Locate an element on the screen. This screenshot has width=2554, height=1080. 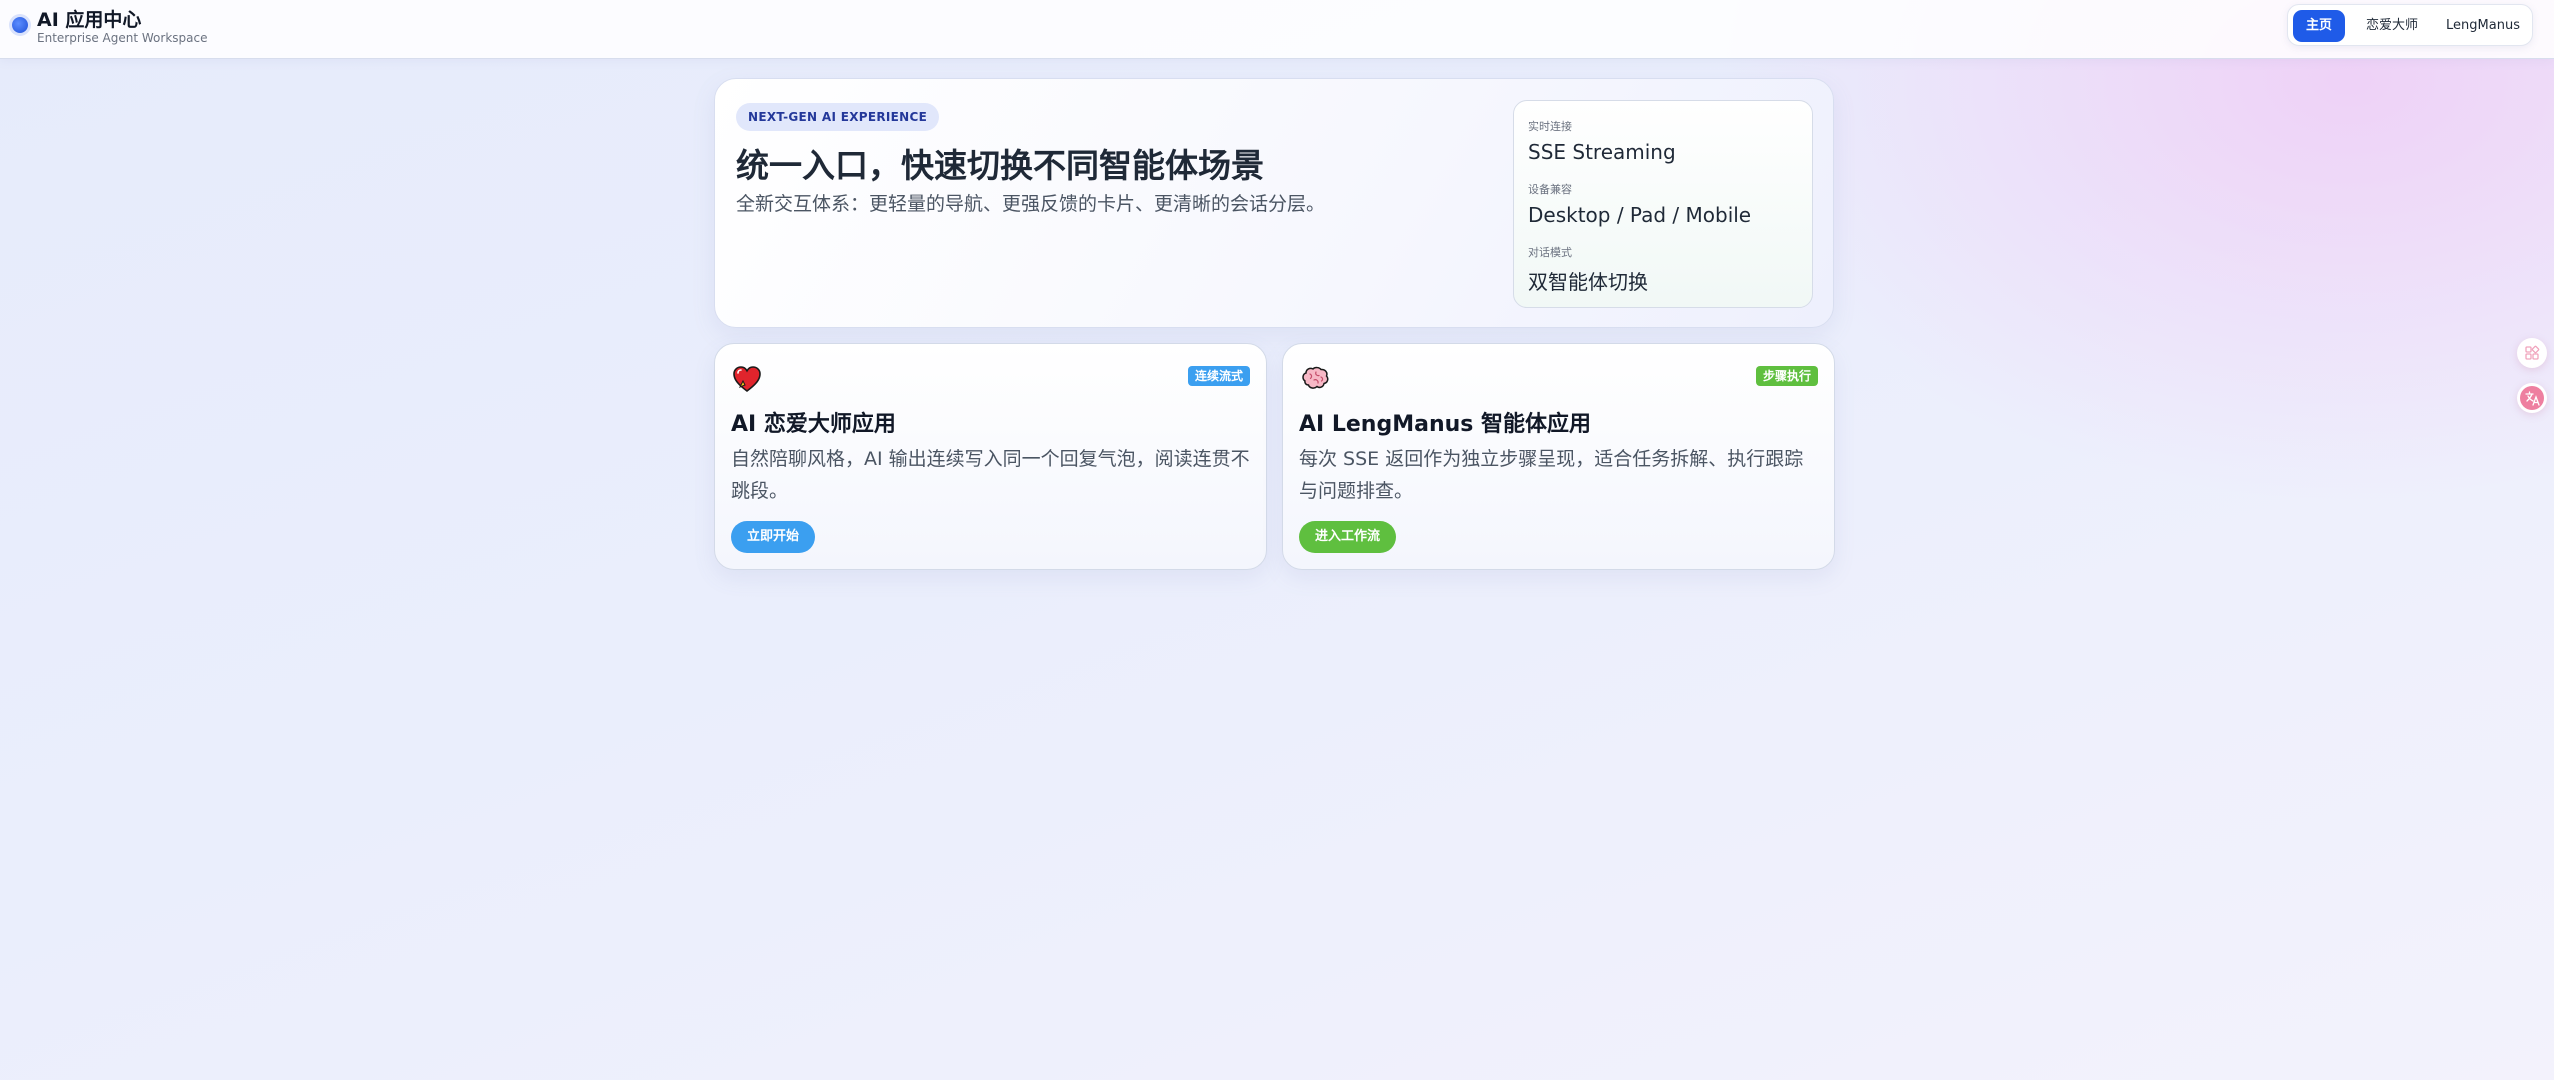
card-badge: 连续流式 is located at coordinates (1218, 376).